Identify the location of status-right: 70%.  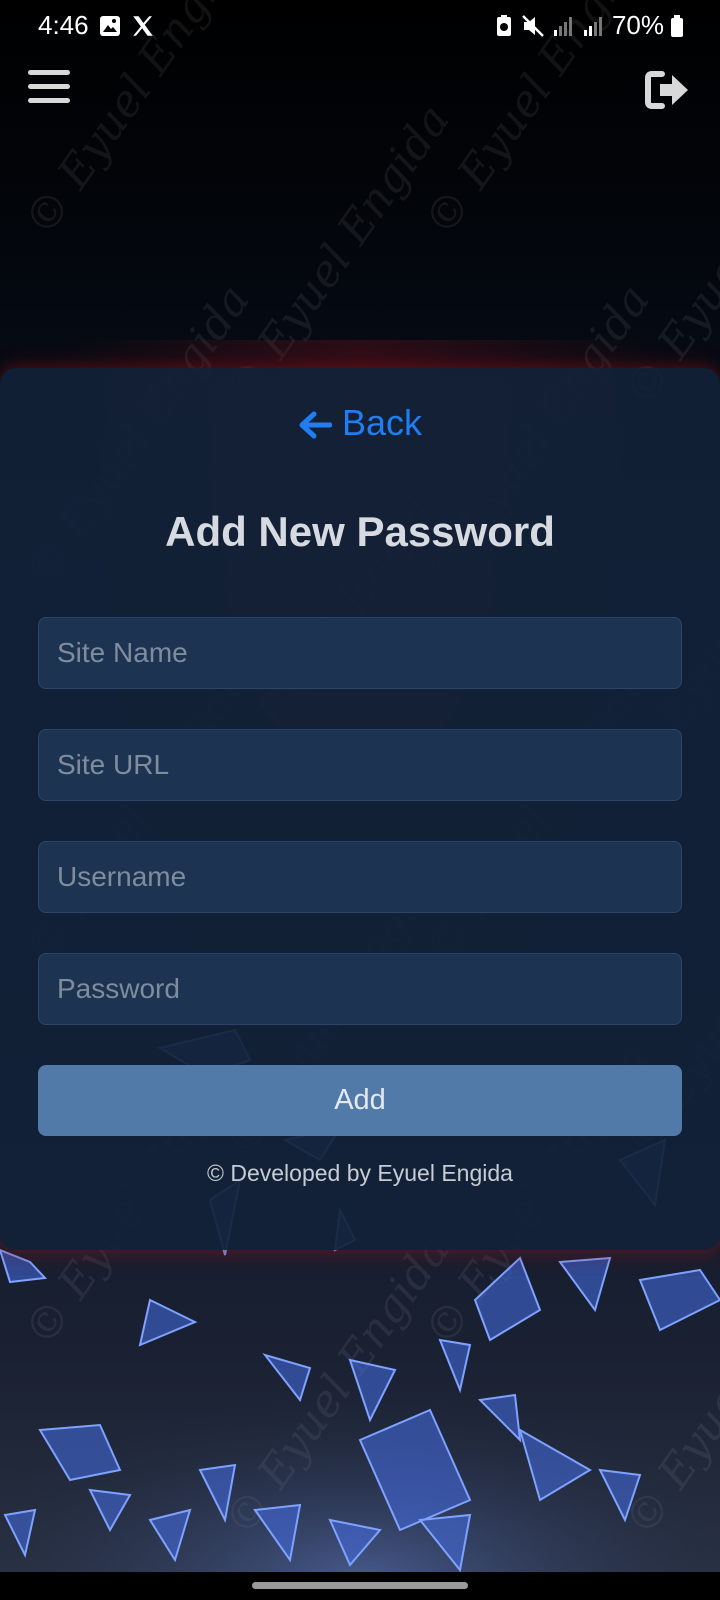
(589, 25).